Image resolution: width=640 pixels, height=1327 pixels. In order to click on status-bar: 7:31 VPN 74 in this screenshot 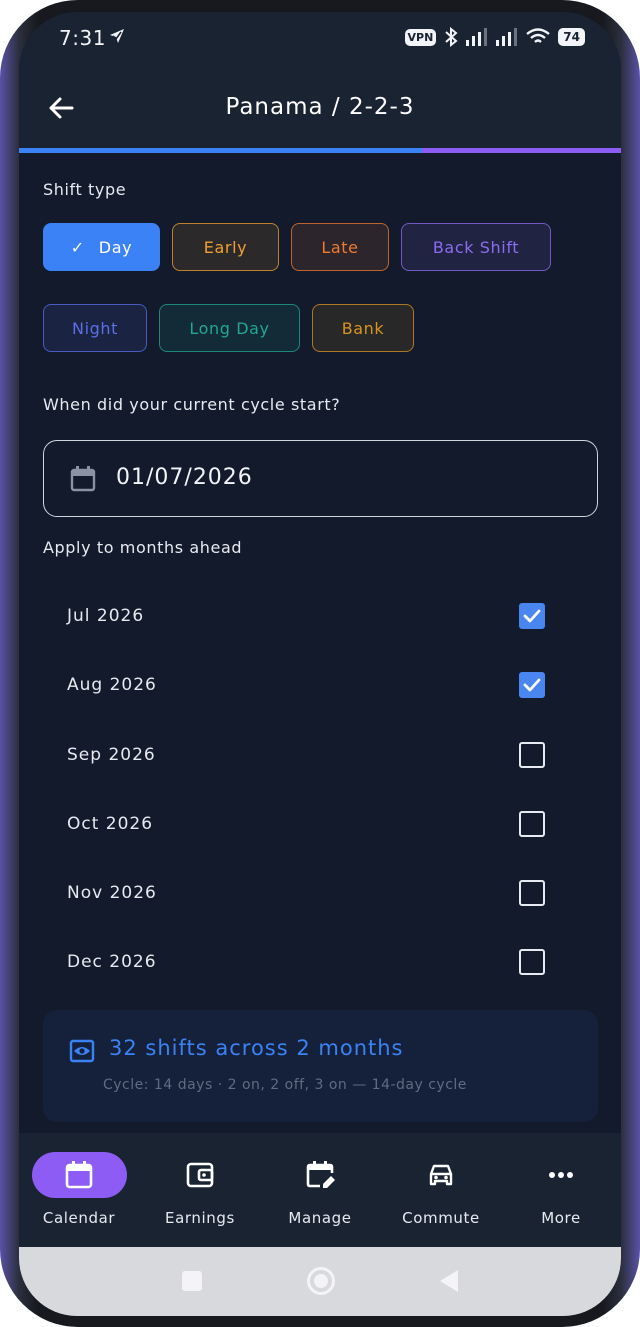, I will do `click(320, 38)`.